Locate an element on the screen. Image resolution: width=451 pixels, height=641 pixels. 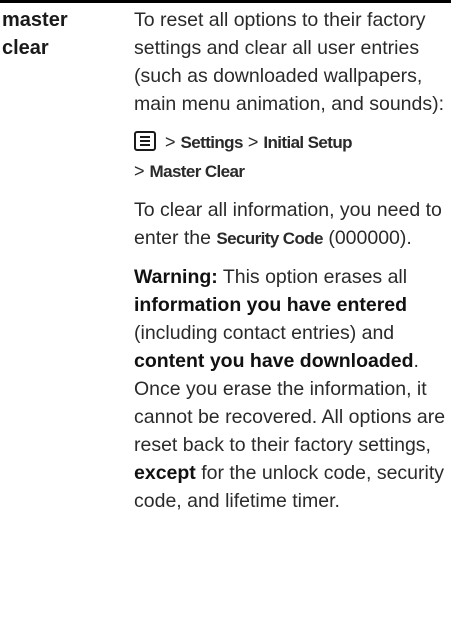
path-sep-2: > is located at coordinates (253, 142).